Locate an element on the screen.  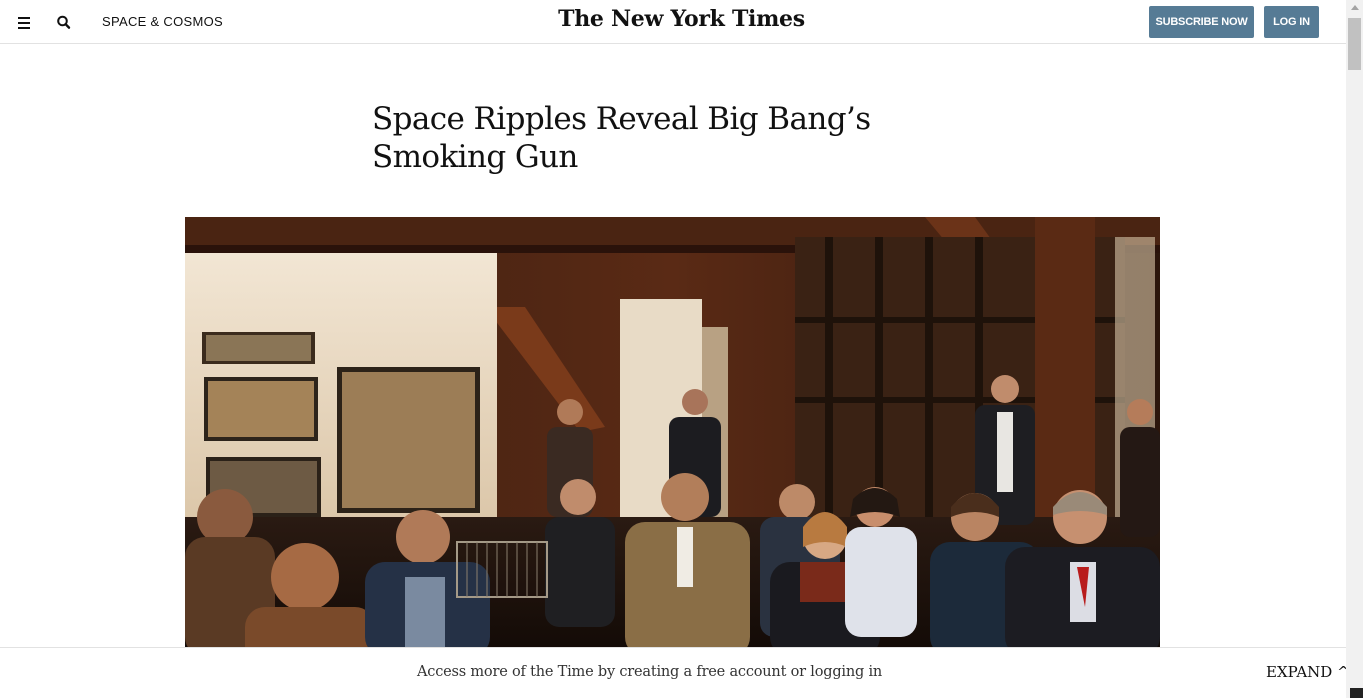
feedback-corner-tab is located at coordinates (1356, 693).